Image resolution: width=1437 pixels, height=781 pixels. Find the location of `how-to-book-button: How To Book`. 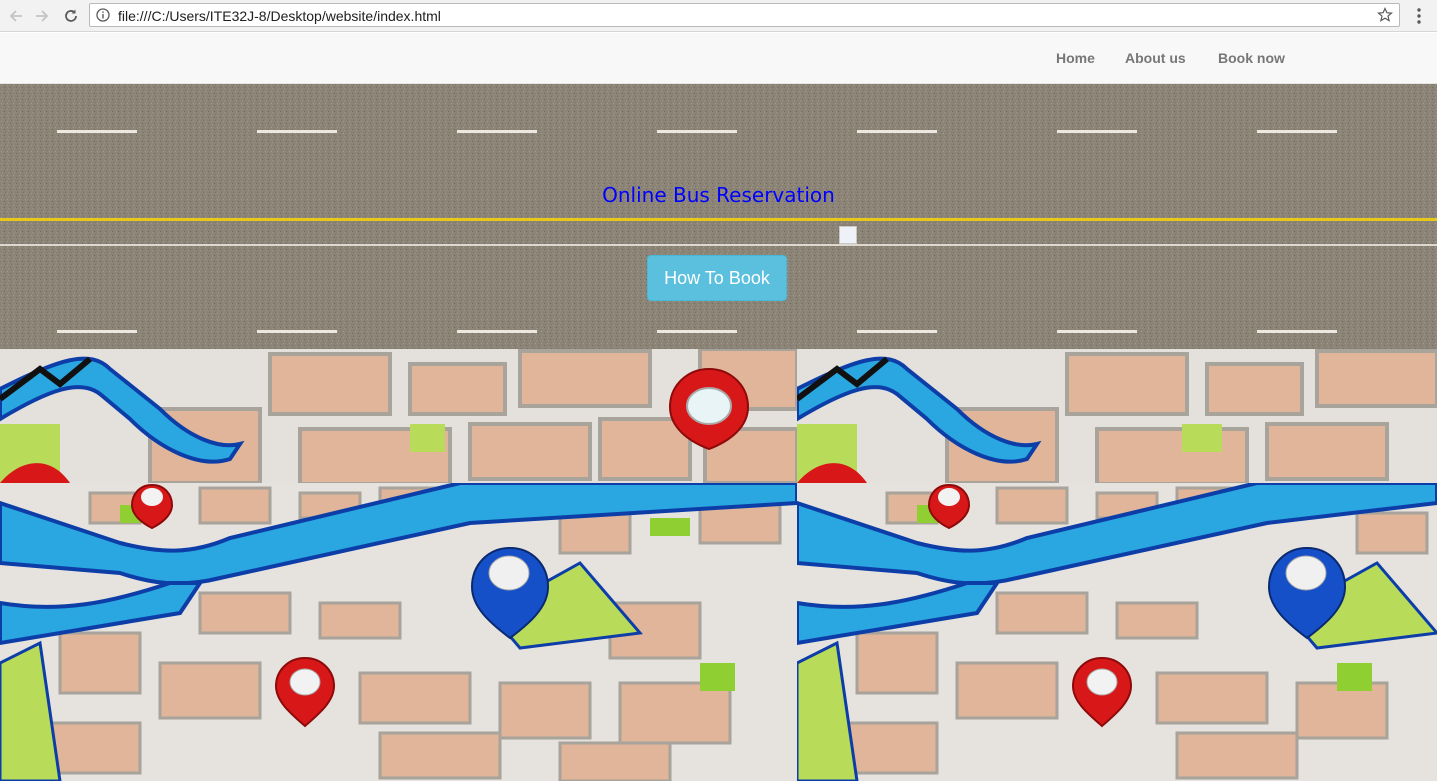

how-to-book-button: How To Book is located at coordinates (717, 278).